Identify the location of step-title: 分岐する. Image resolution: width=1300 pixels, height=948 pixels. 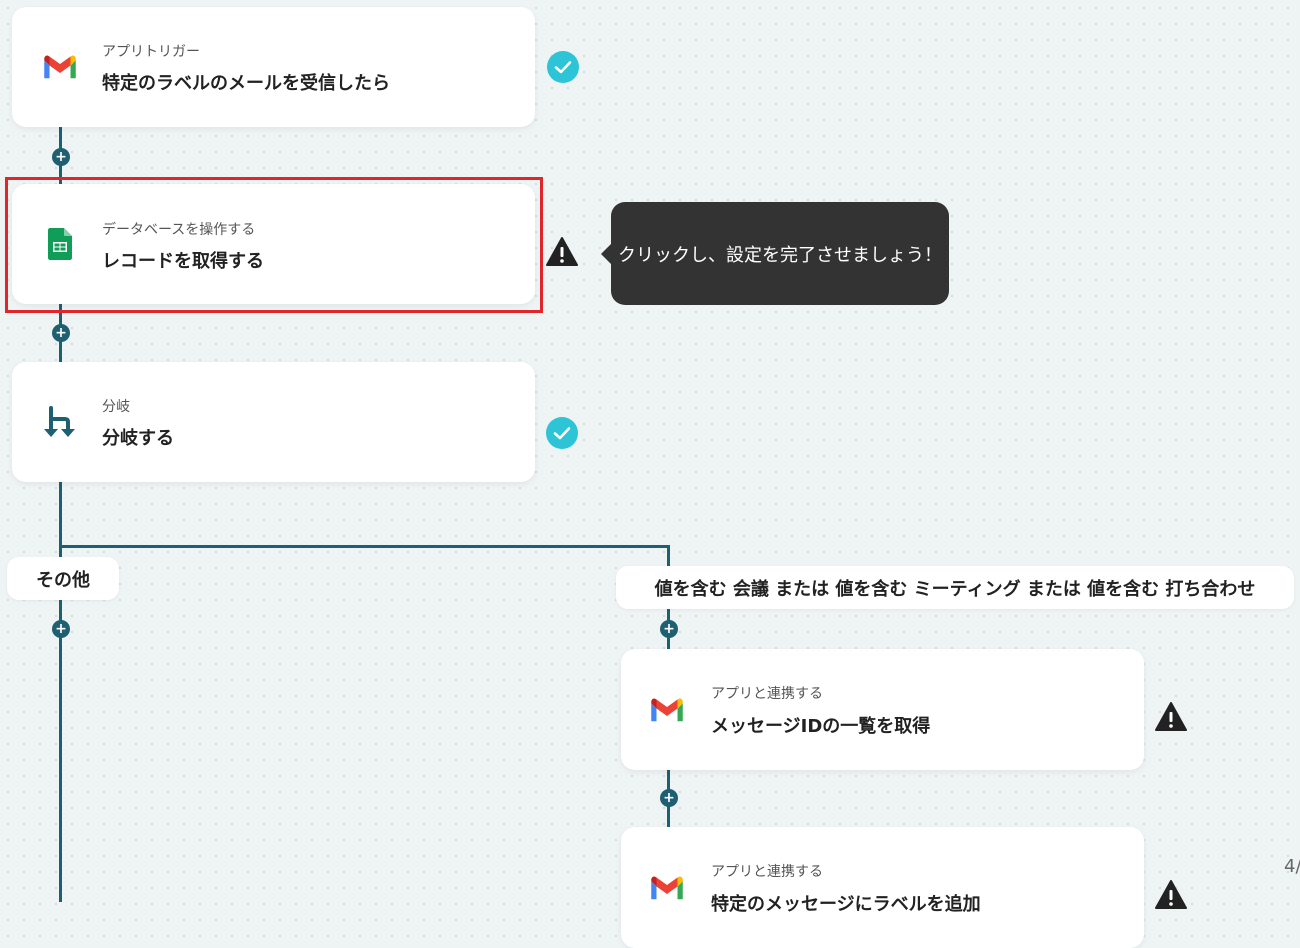
(138, 438).